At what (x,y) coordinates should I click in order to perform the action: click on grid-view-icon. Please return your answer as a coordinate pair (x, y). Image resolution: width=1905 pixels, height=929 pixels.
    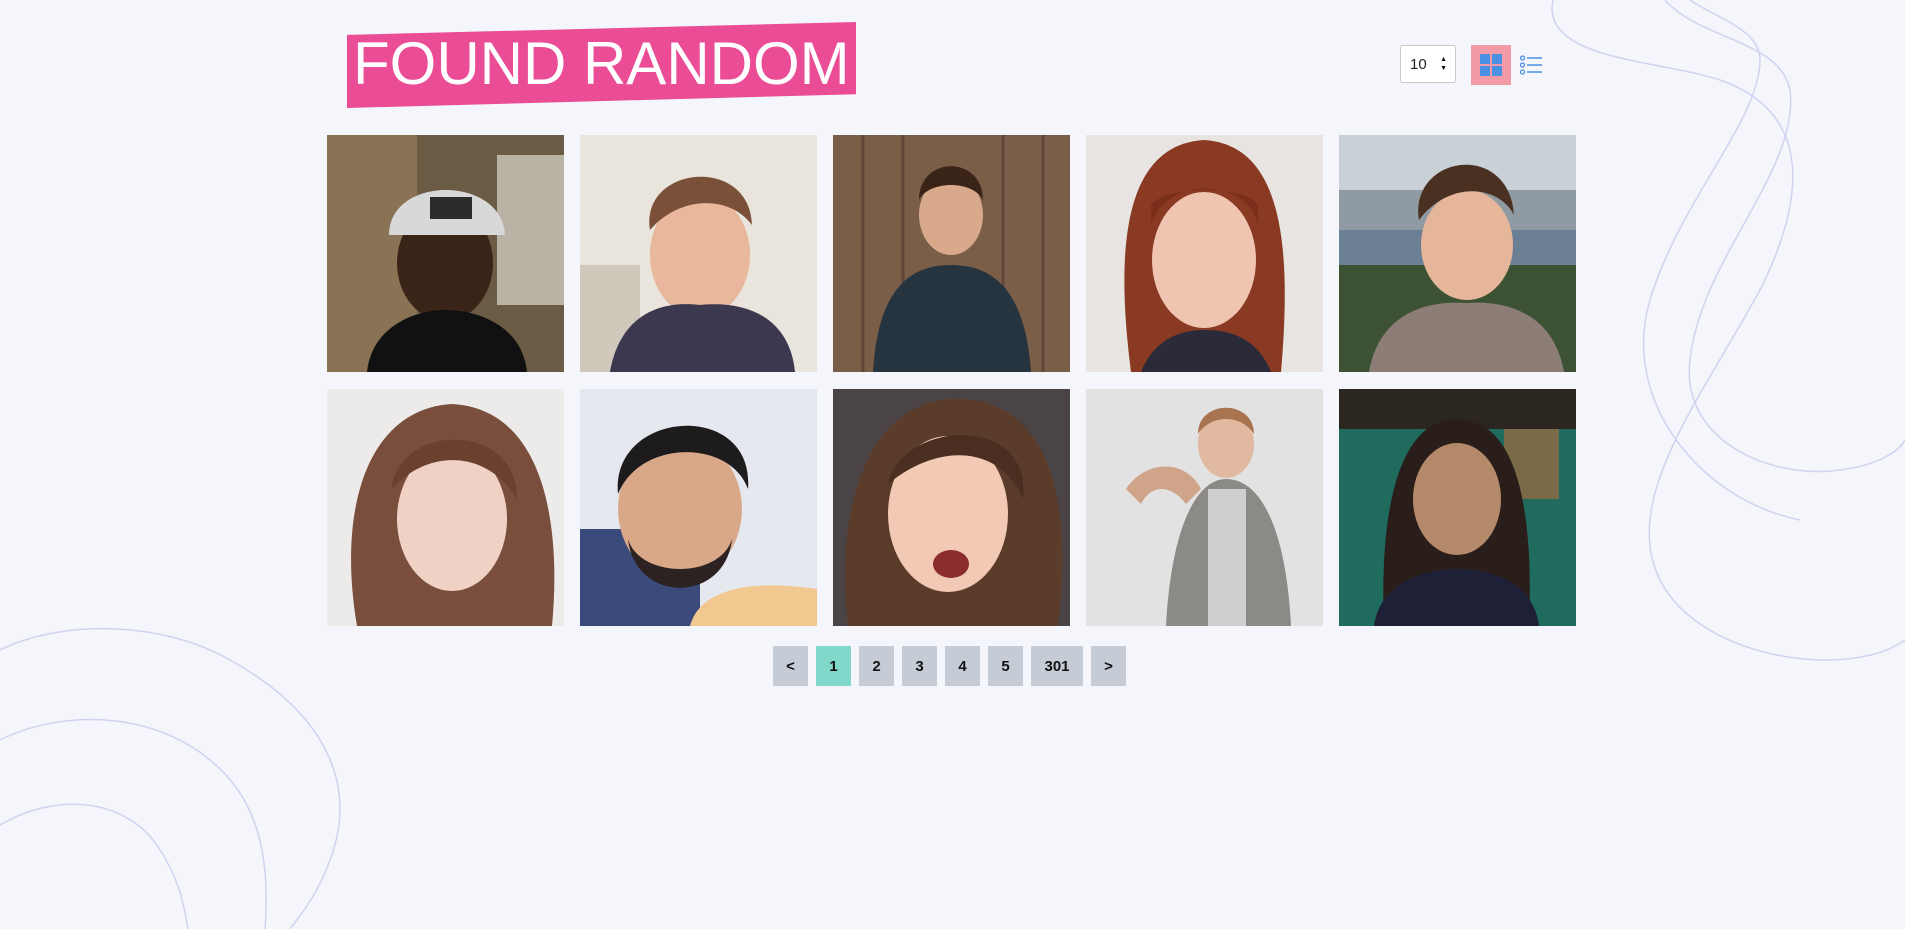
    Looking at the image, I should click on (1491, 65).